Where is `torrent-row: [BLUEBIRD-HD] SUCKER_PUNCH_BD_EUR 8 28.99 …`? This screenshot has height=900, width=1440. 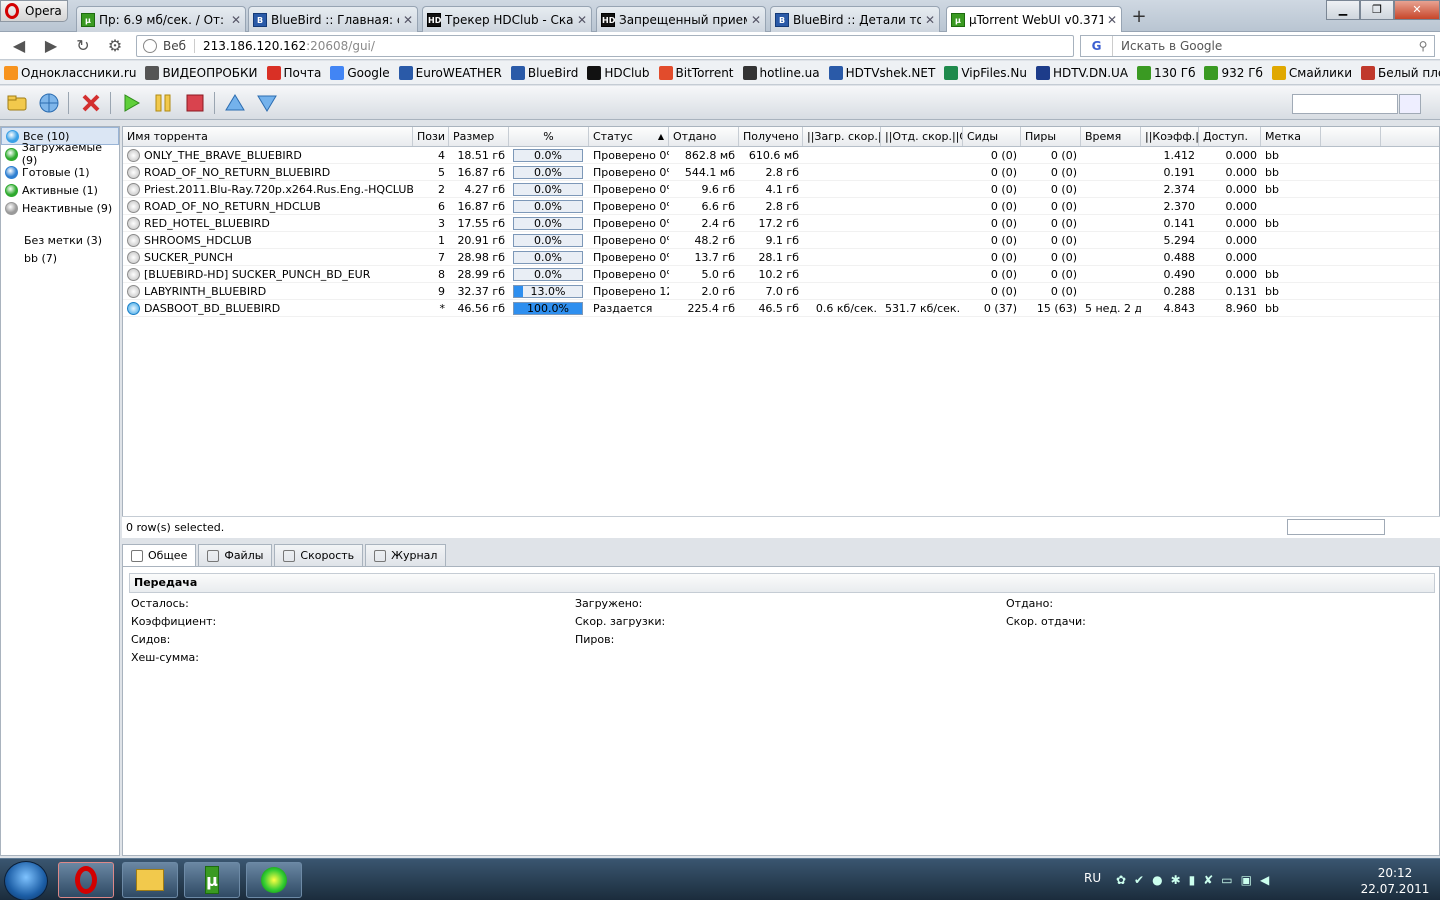
torrent-row: [BLUEBIRD-HD] SUCKER_PUNCH_BD_EUR 8 28.99 … is located at coordinates (781, 274).